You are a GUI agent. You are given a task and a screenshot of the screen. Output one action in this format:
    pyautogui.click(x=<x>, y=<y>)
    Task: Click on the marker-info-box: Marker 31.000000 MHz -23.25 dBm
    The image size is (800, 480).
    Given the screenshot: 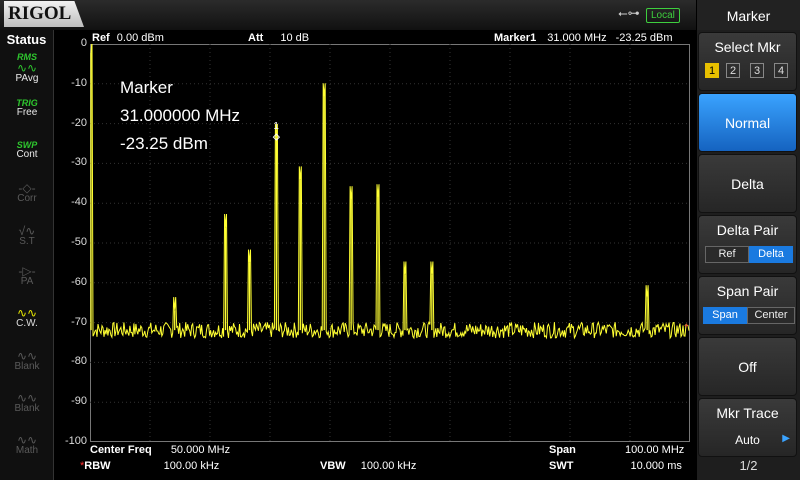 What is the action you would take?
    pyautogui.click(x=180, y=116)
    